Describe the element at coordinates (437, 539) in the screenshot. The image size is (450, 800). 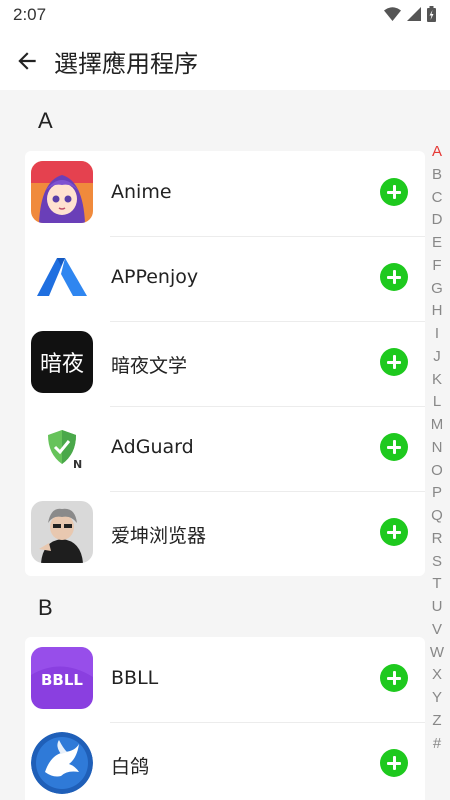
I see `index-letter-r: R` at that location.